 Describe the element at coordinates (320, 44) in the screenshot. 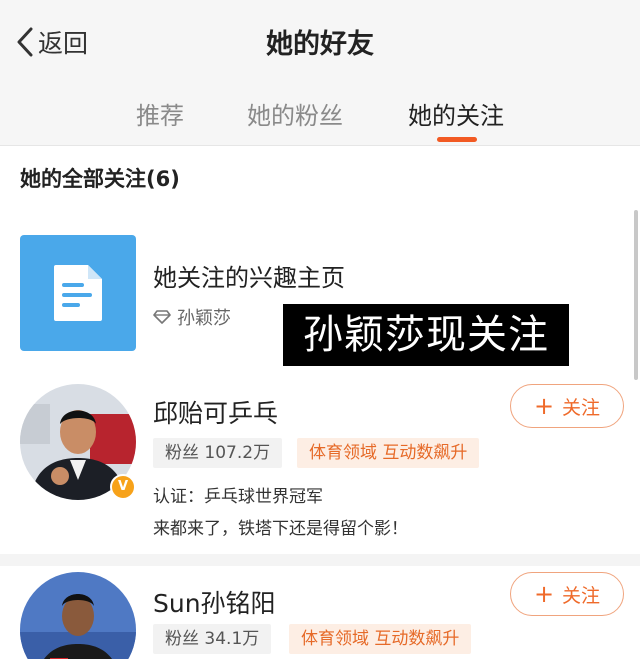

I see `page-title: 她的好友` at that location.